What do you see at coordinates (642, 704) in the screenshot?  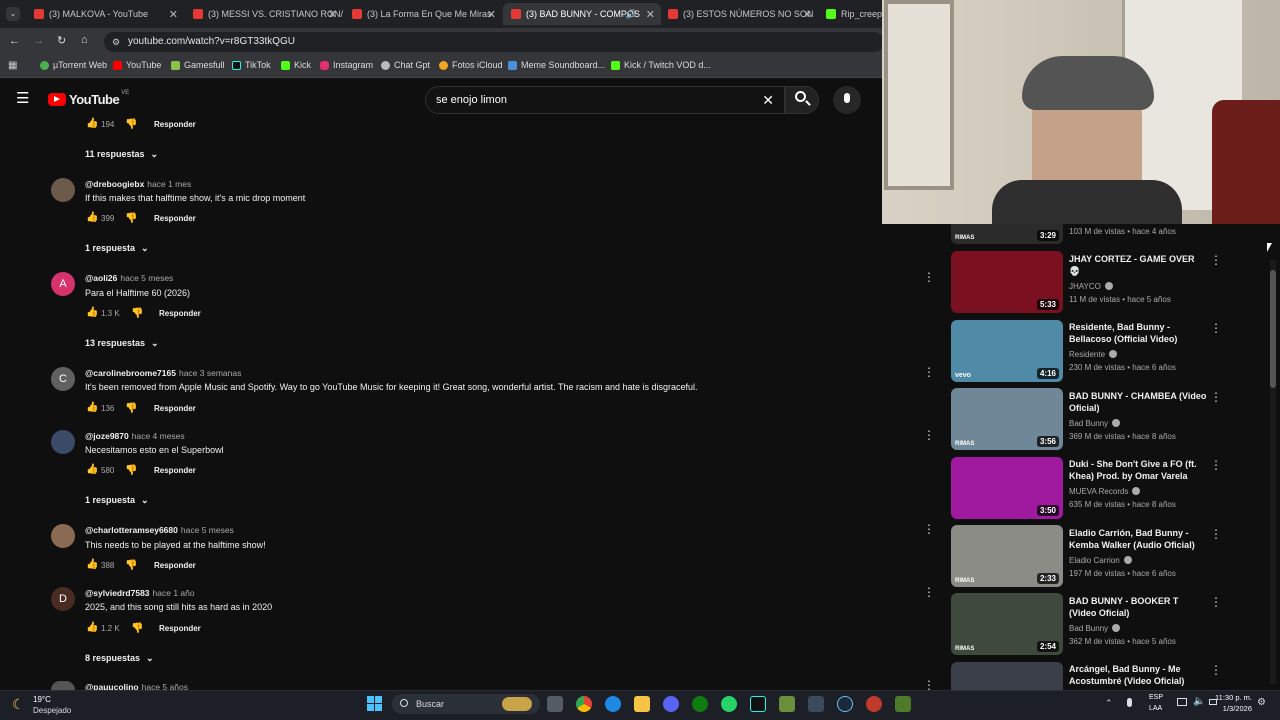 I see `file-explorer-icon` at bounding box center [642, 704].